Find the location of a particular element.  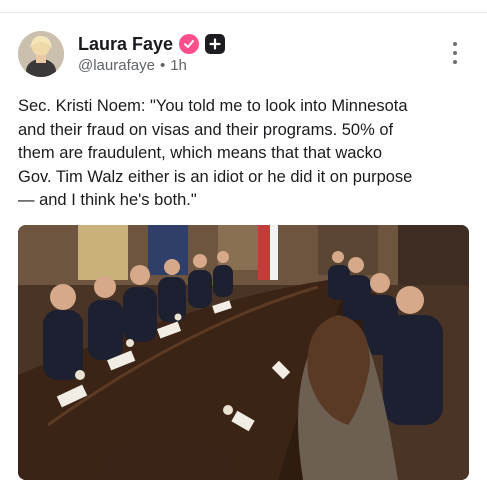

top-divider is located at coordinates (243, 12).